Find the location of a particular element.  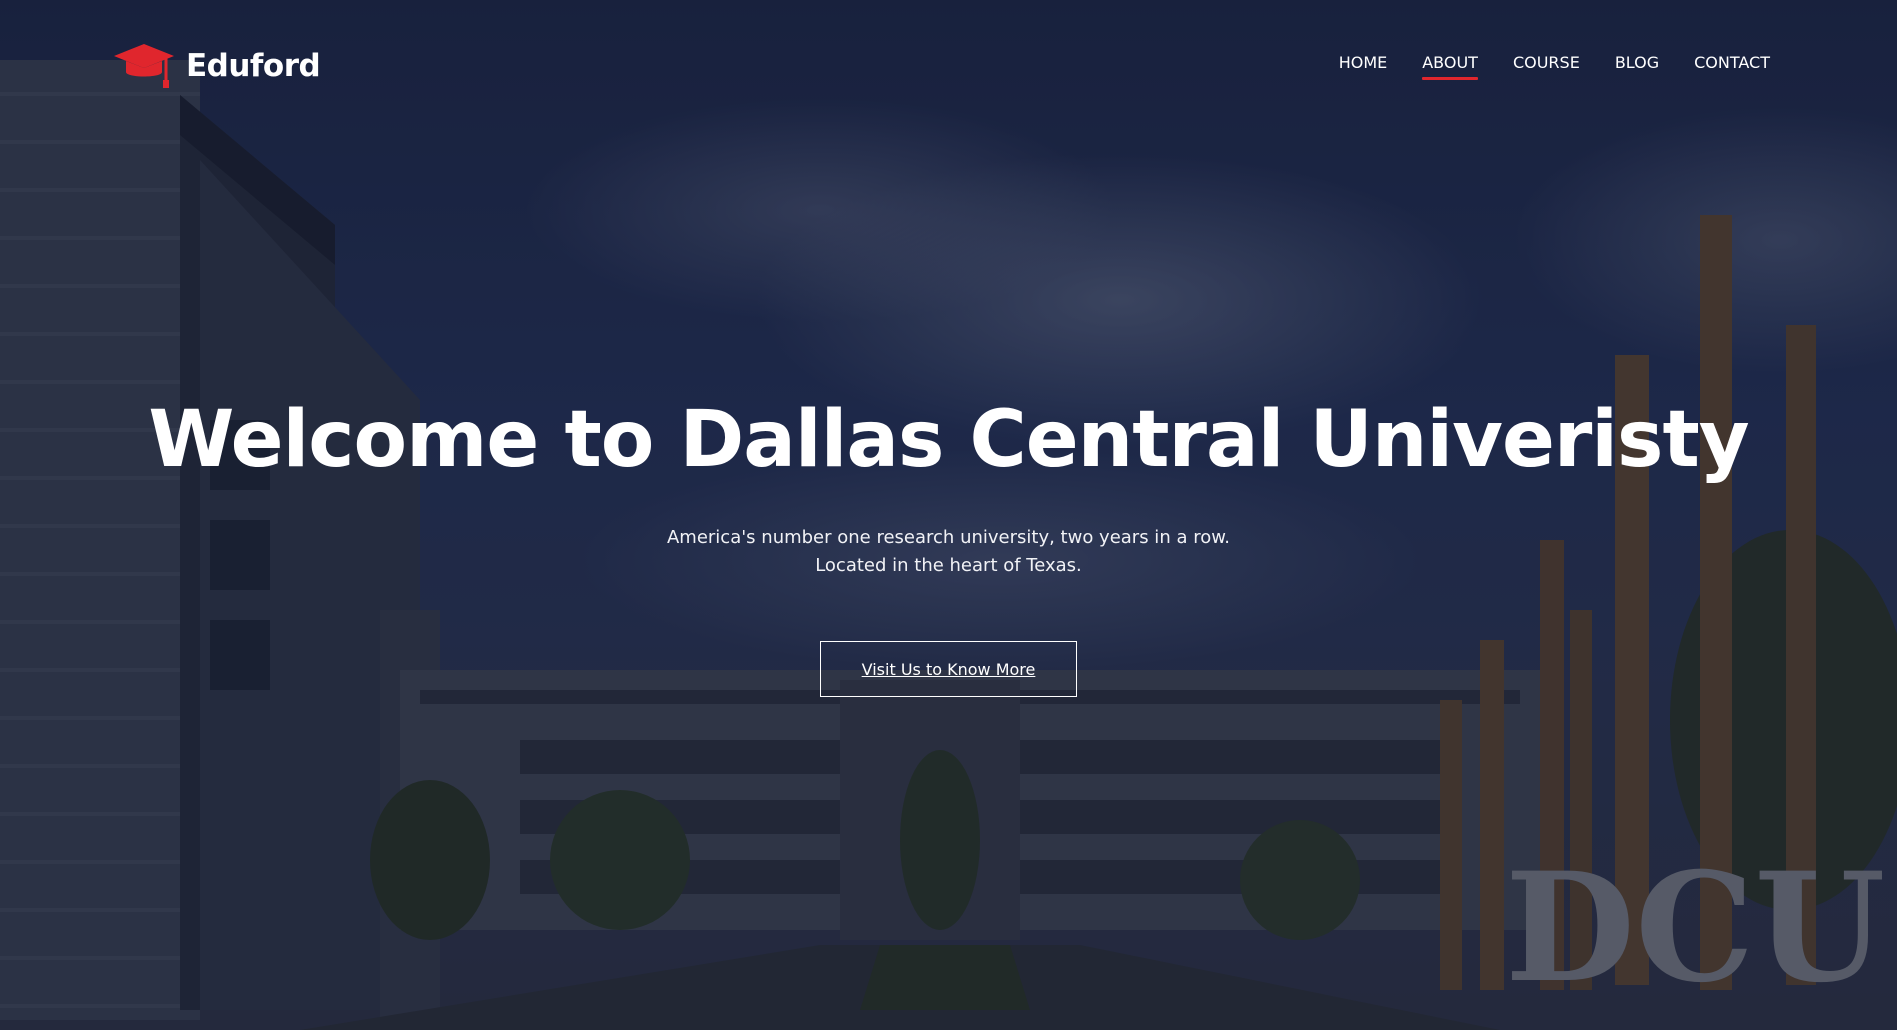

nav-link-blog: BLOG is located at coordinates (1637, 65).